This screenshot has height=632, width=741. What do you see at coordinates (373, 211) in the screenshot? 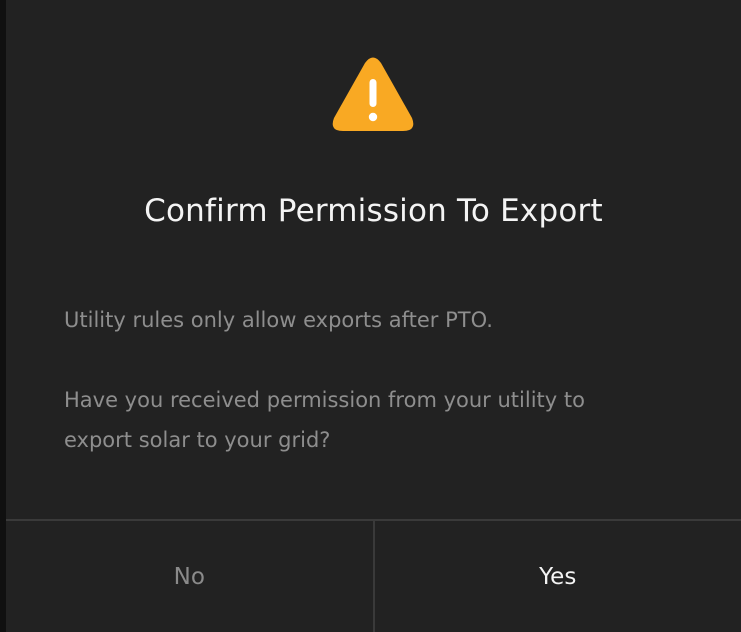
I see `dialog-title: Confirm Permission To Export` at bounding box center [373, 211].